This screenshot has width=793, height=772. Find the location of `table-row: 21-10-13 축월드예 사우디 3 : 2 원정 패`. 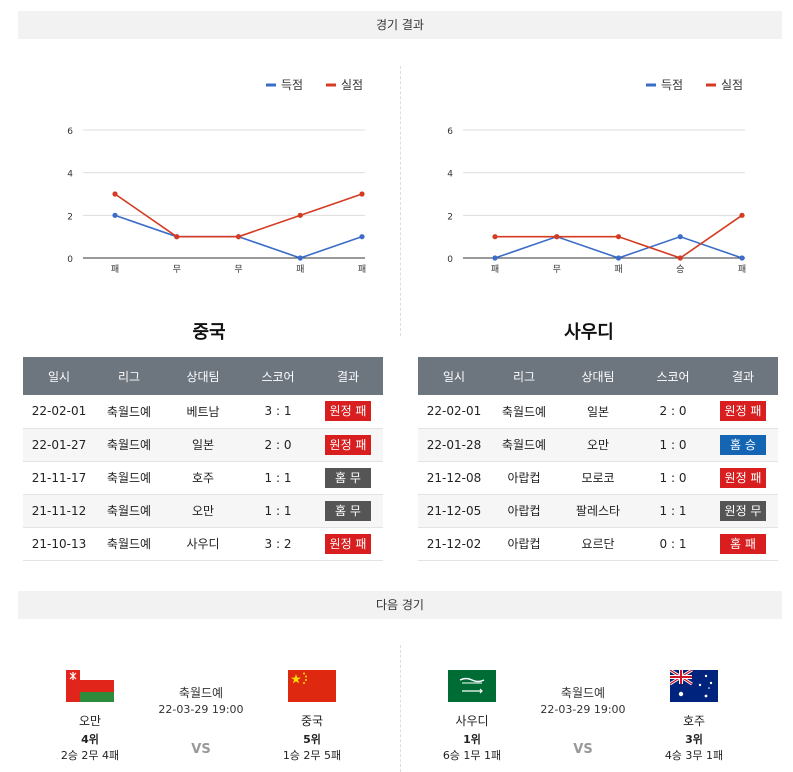

table-row: 21-10-13 축월드예 사우디 3 : 2 원정 패 is located at coordinates (203, 544).